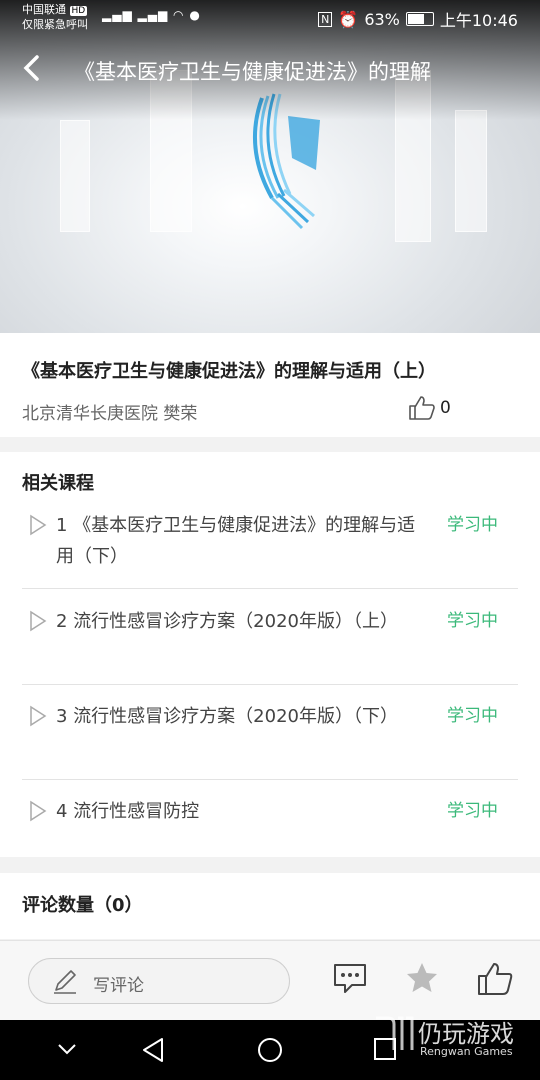 Image resolution: width=540 pixels, height=1080 pixels. Describe the element at coordinates (117, 15) in the screenshot. I see `signal-icon: ▂▄▆` at that location.